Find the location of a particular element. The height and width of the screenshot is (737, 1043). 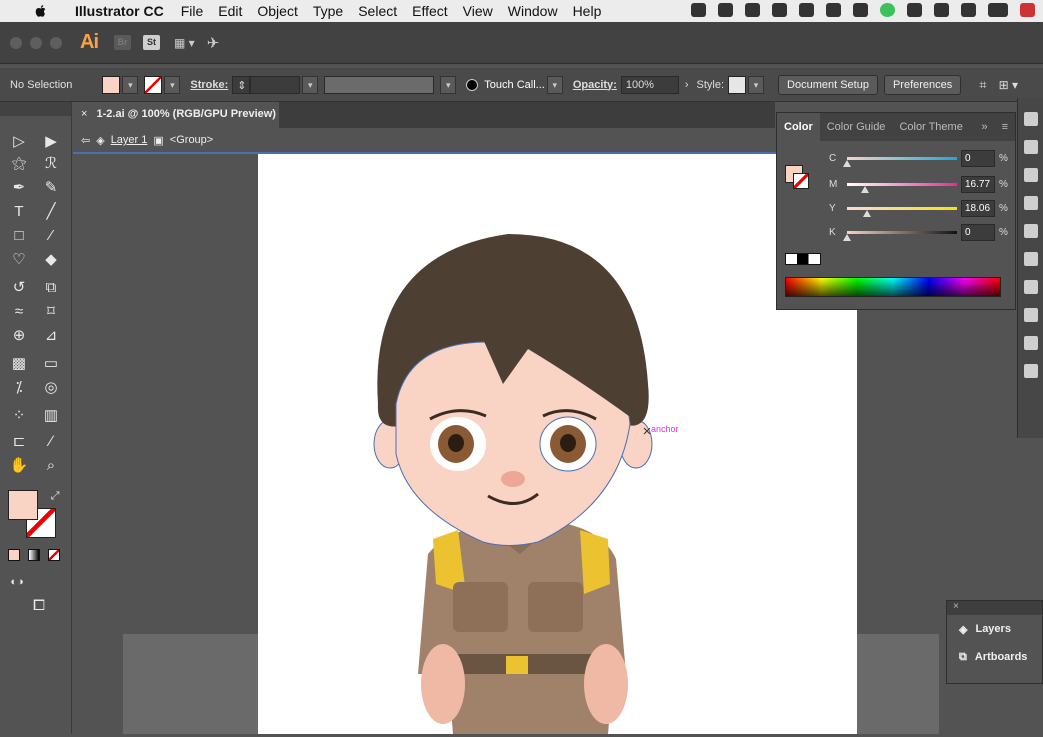

type-tool-icon: T is located at coordinates (19, 212).